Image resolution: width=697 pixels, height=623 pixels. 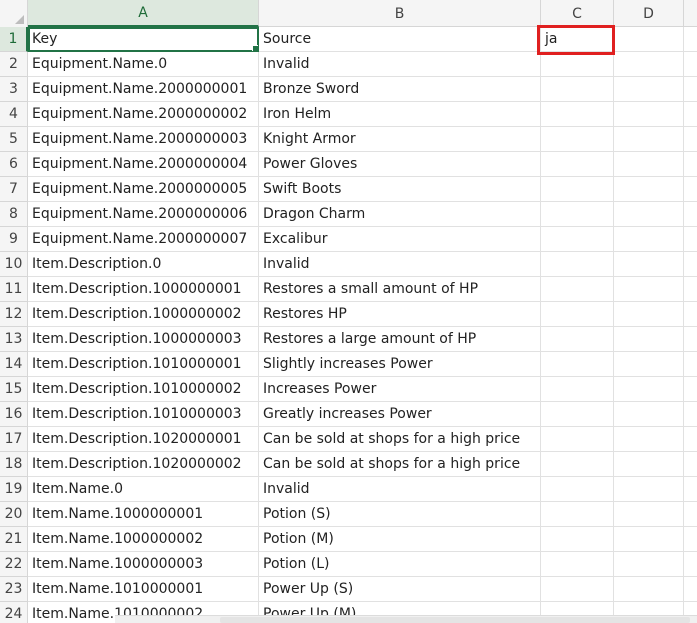 I want to click on cell-source: Power Gloves, so click(x=400, y=164).